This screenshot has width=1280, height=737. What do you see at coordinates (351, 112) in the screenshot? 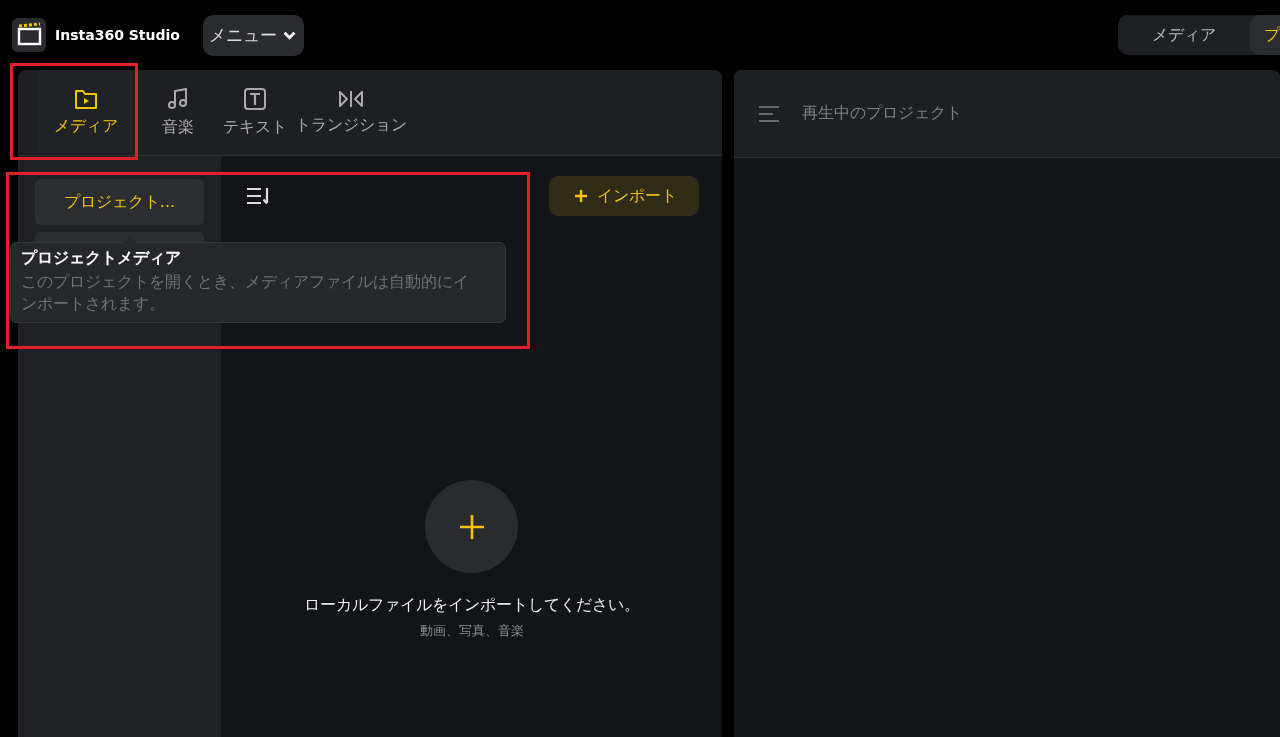
I see `panel-tab: トランジション` at bounding box center [351, 112].